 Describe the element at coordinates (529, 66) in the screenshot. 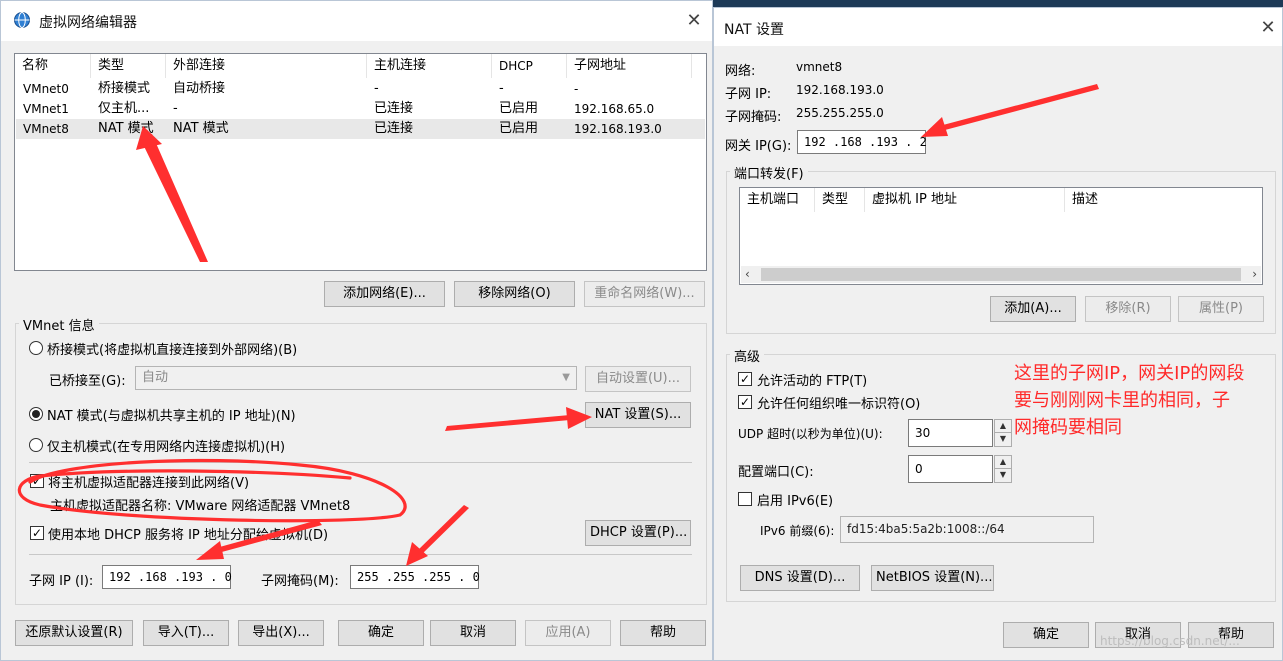

I see `column-header-dhcp: DHCP` at that location.